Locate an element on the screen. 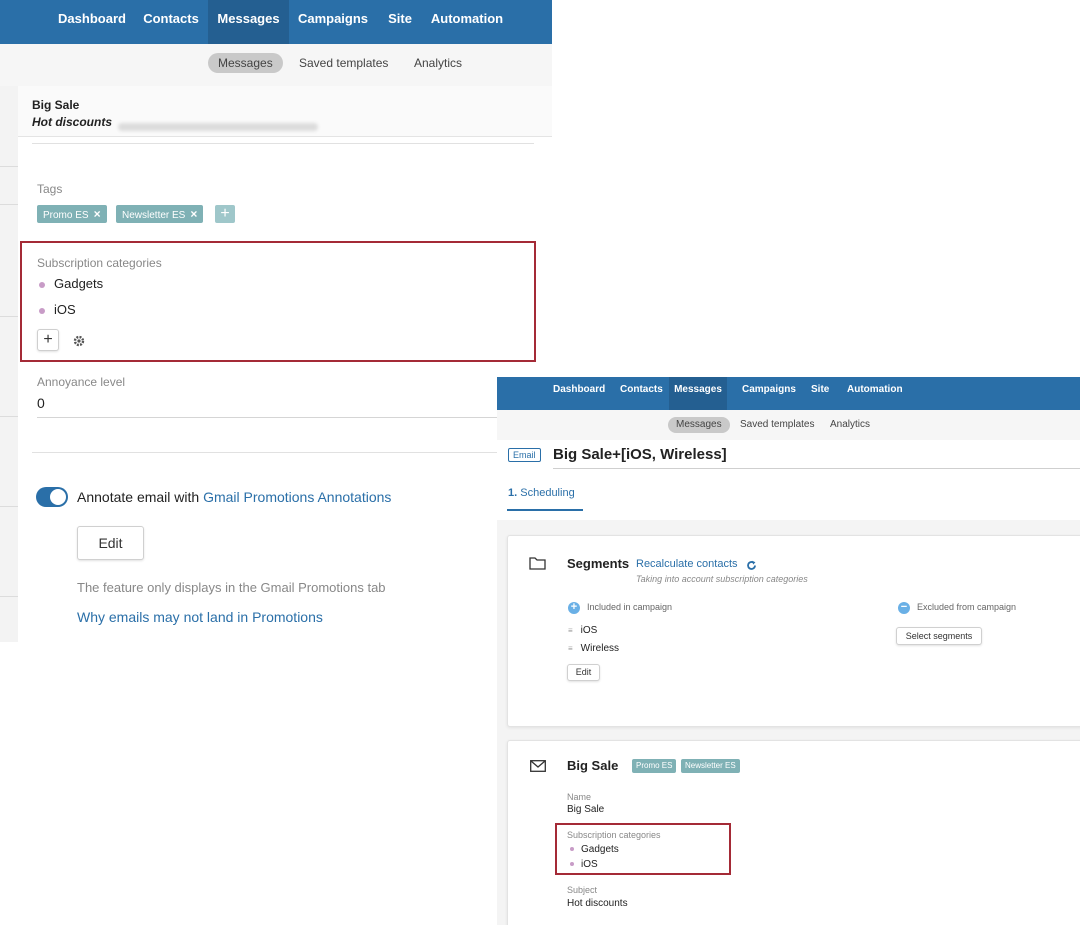 The width and height of the screenshot is (1080, 925). segments-title: Segments is located at coordinates (598, 563).